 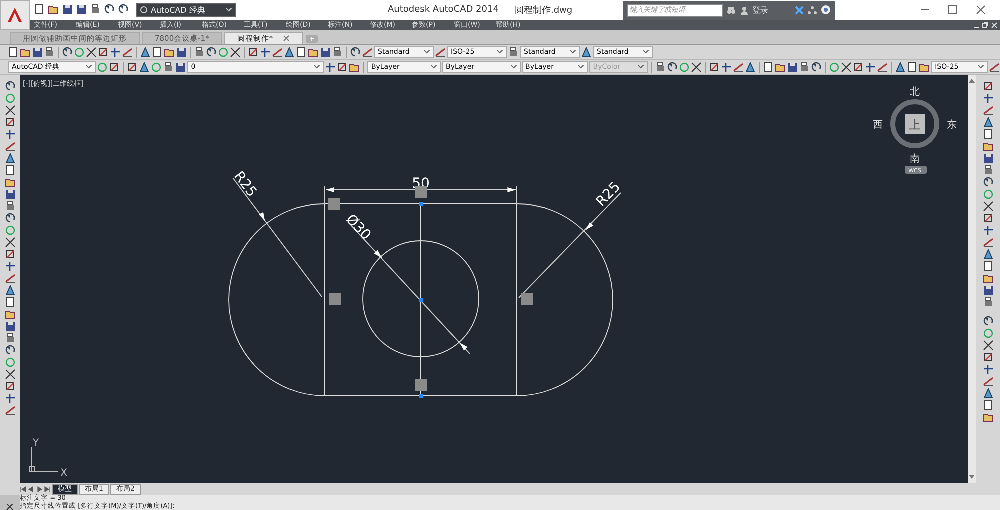 What do you see at coordinates (952, 125) in the screenshot?
I see `compass-label: 东` at bounding box center [952, 125].